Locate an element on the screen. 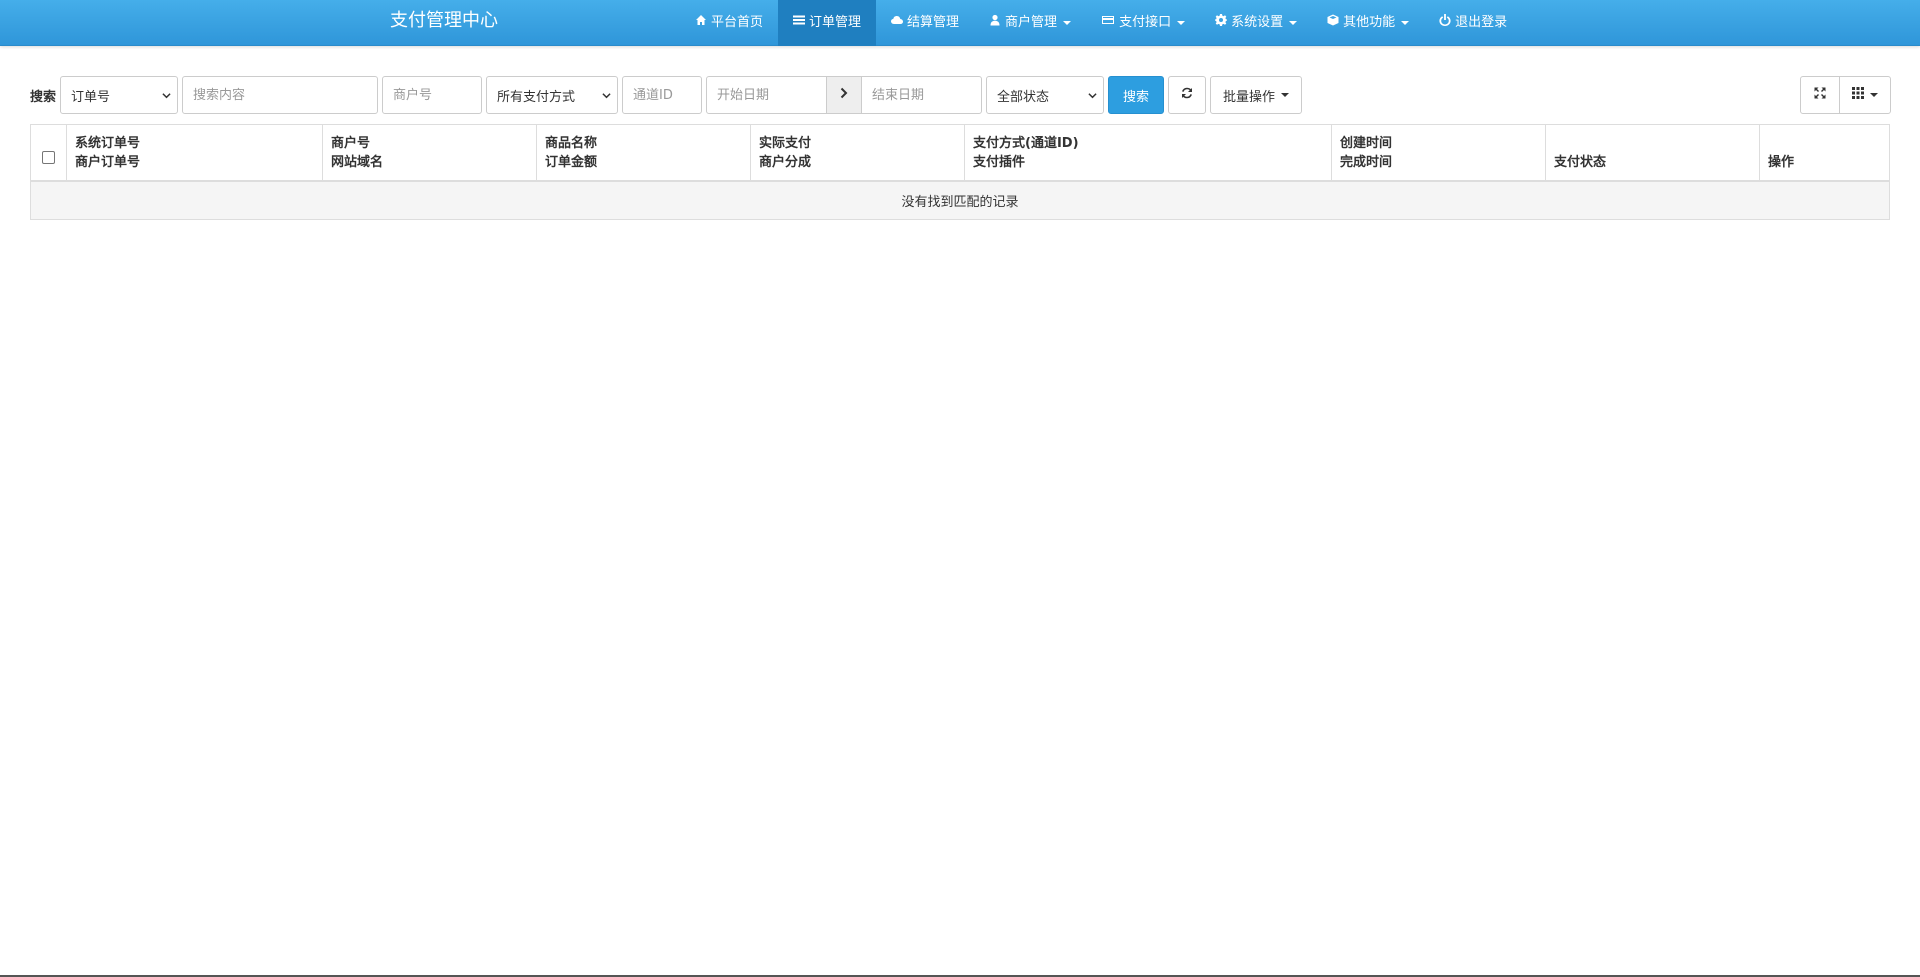  nav-item-label: 退出登录 is located at coordinates (1481, 22).